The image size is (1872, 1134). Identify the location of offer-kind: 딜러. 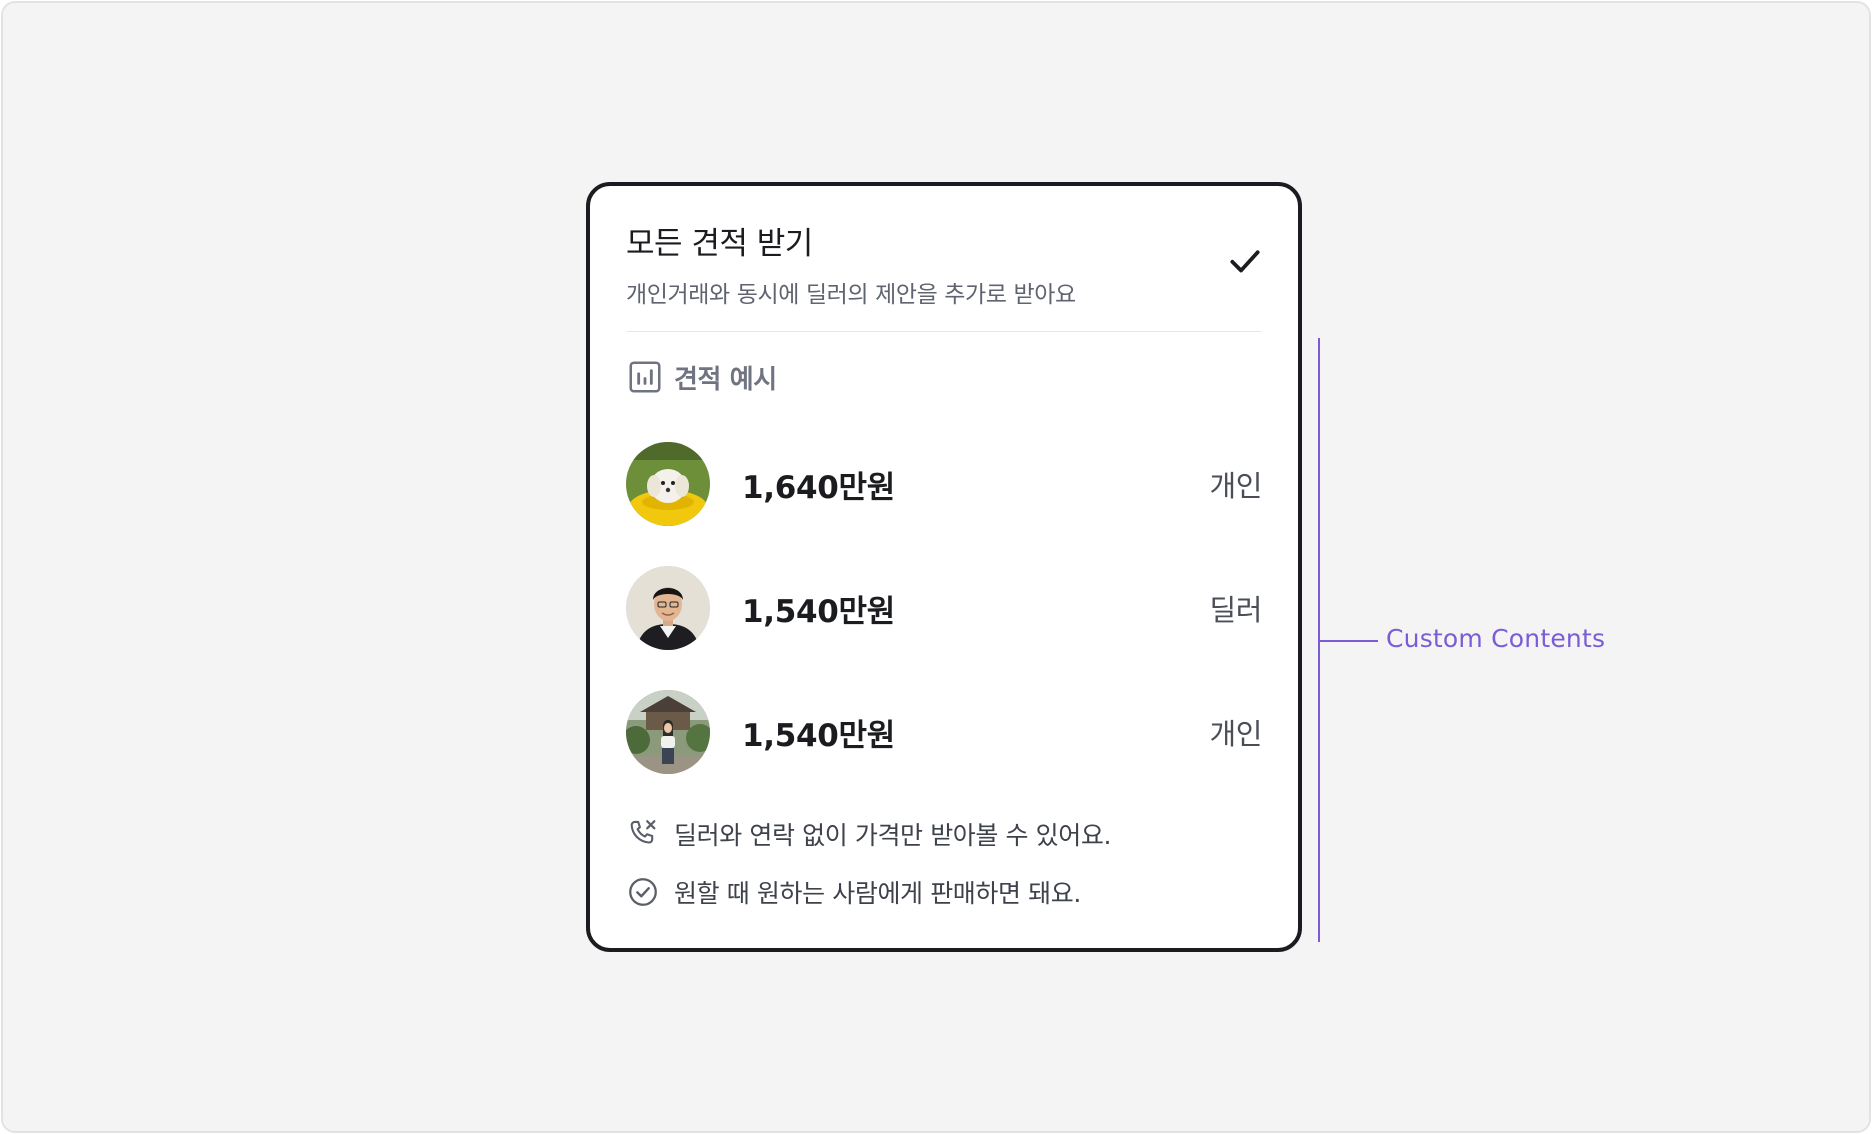
(1235, 610).